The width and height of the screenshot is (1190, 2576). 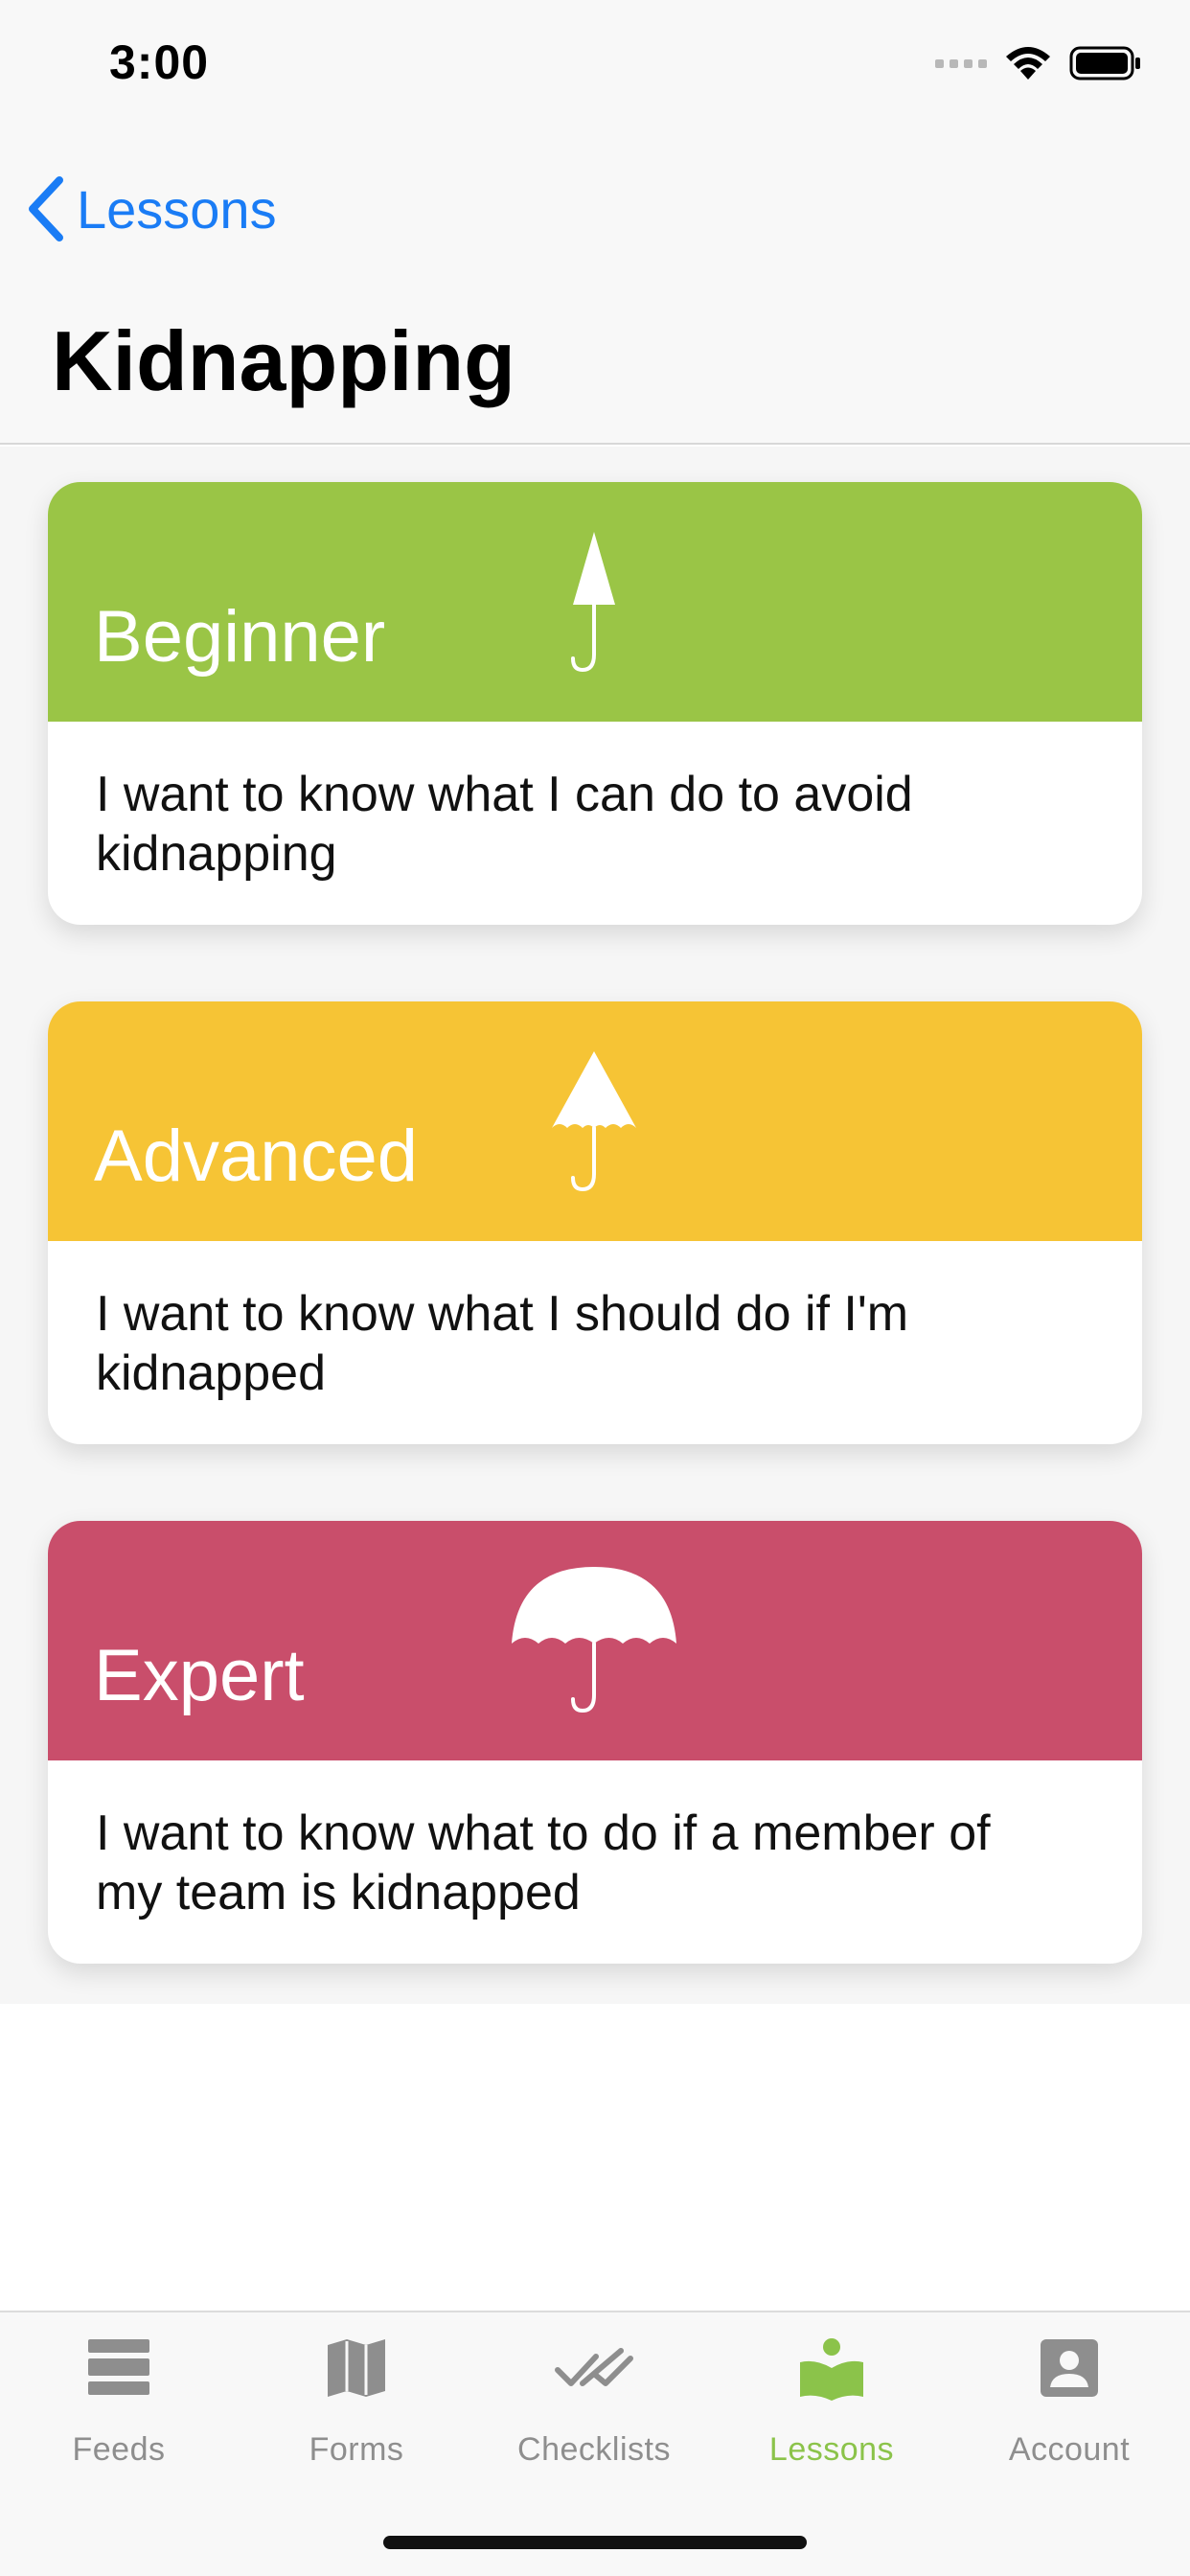 I want to click on tab-feeds: Feeds, so click(x=119, y=2408).